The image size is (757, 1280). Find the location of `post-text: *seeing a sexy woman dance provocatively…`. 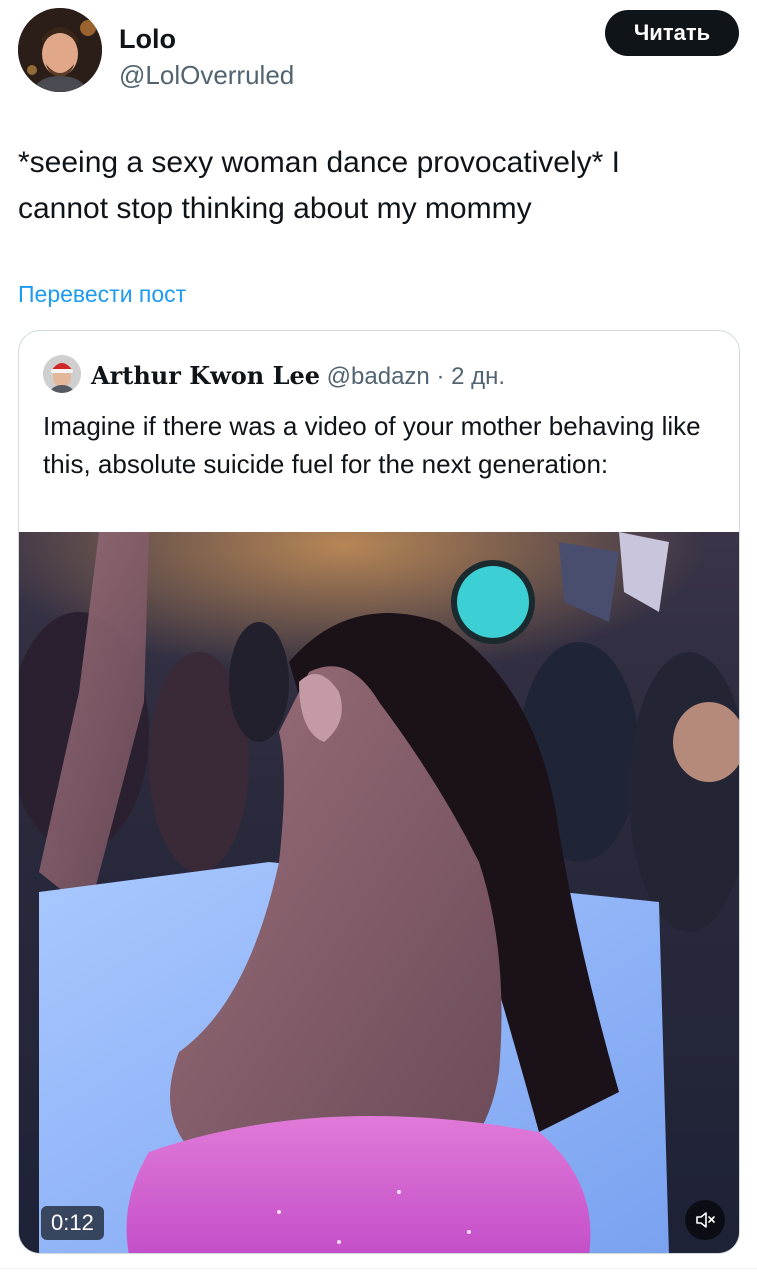

post-text: *seeing a sexy woman dance provocatively… is located at coordinates (319, 185).